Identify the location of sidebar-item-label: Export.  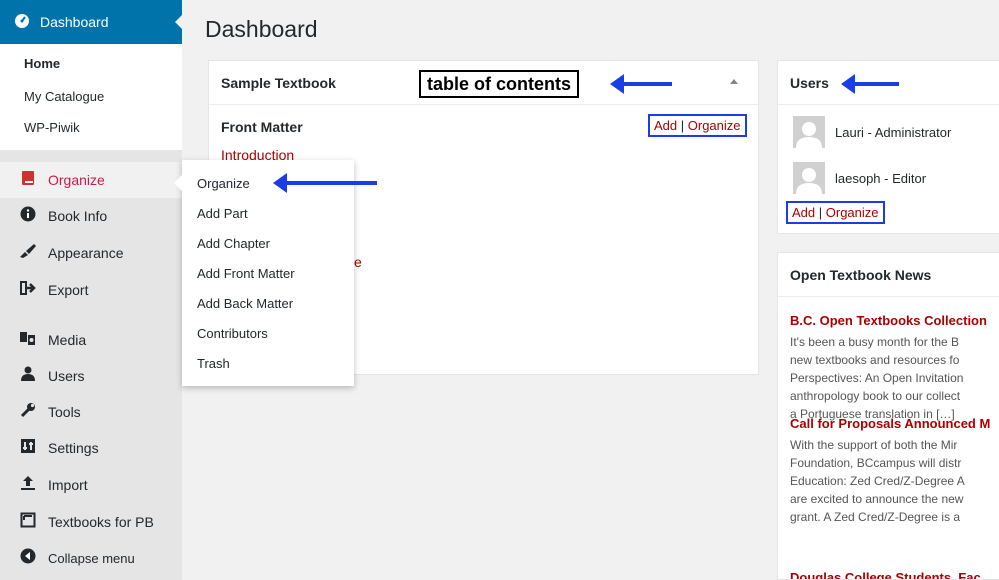
(68, 290).